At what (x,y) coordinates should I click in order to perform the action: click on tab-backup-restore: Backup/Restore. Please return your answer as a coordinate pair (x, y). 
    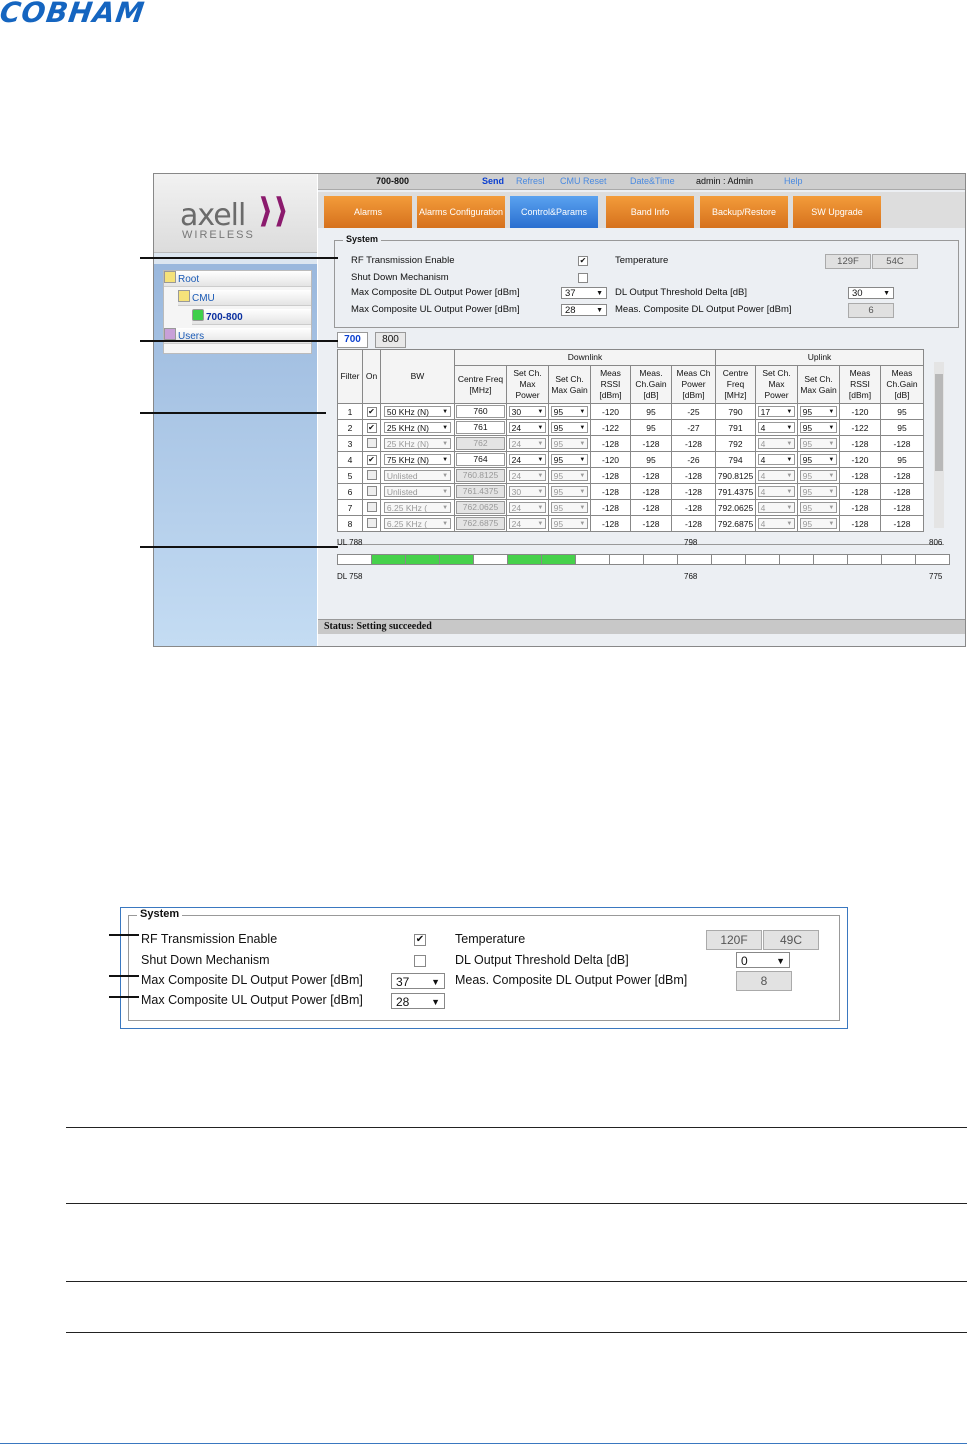
    Looking at the image, I should click on (744, 212).